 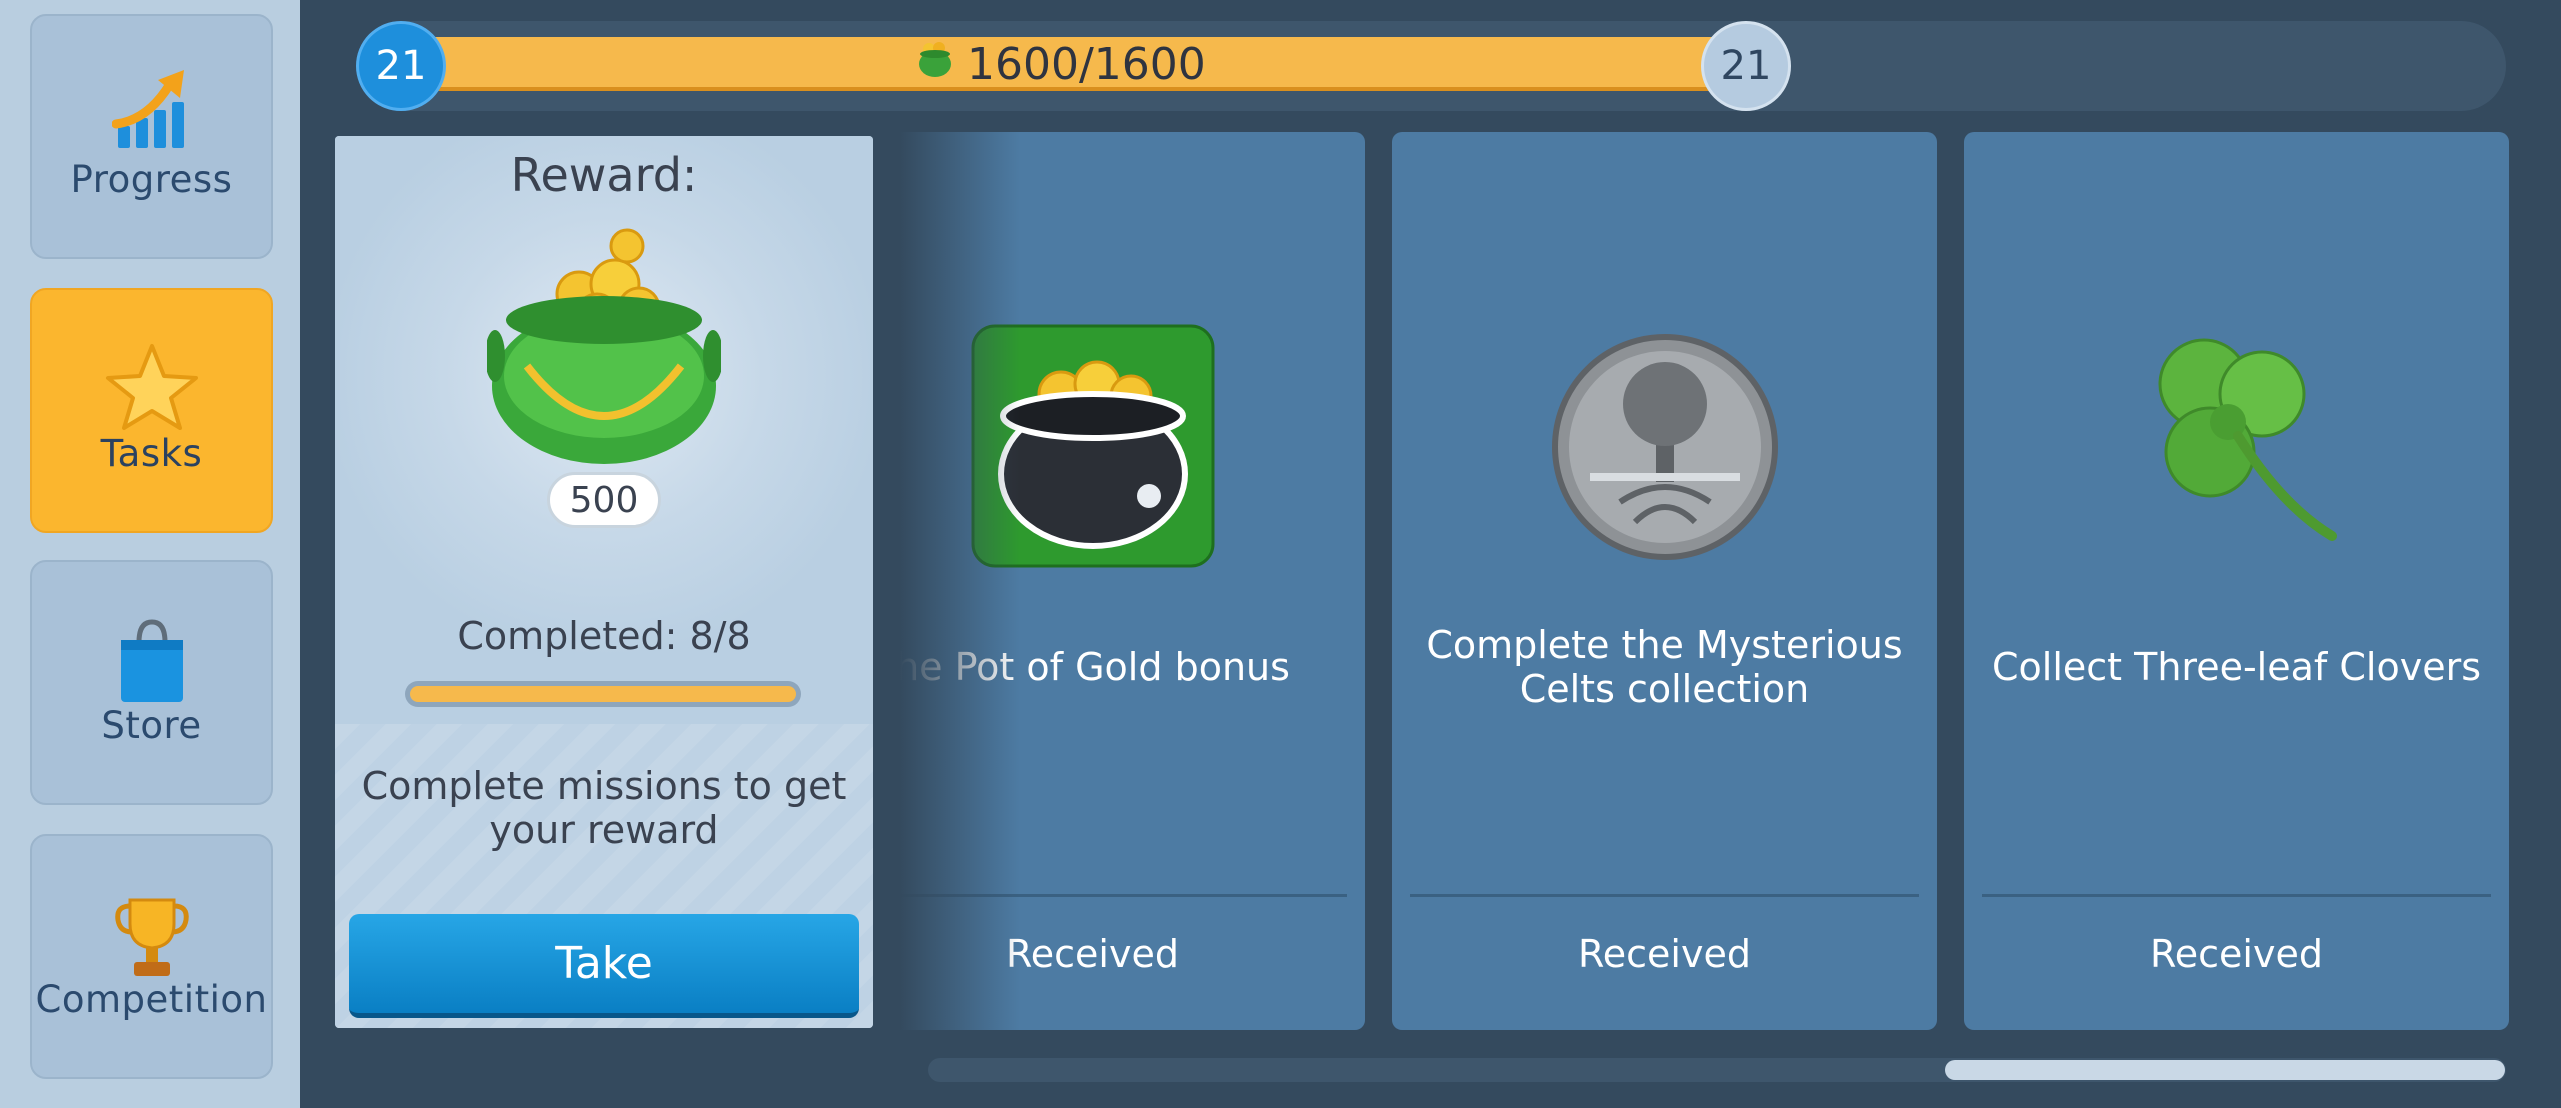 What do you see at coordinates (151, 179) in the screenshot?
I see `sidebar-item-label: Progress` at bounding box center [151, 179].